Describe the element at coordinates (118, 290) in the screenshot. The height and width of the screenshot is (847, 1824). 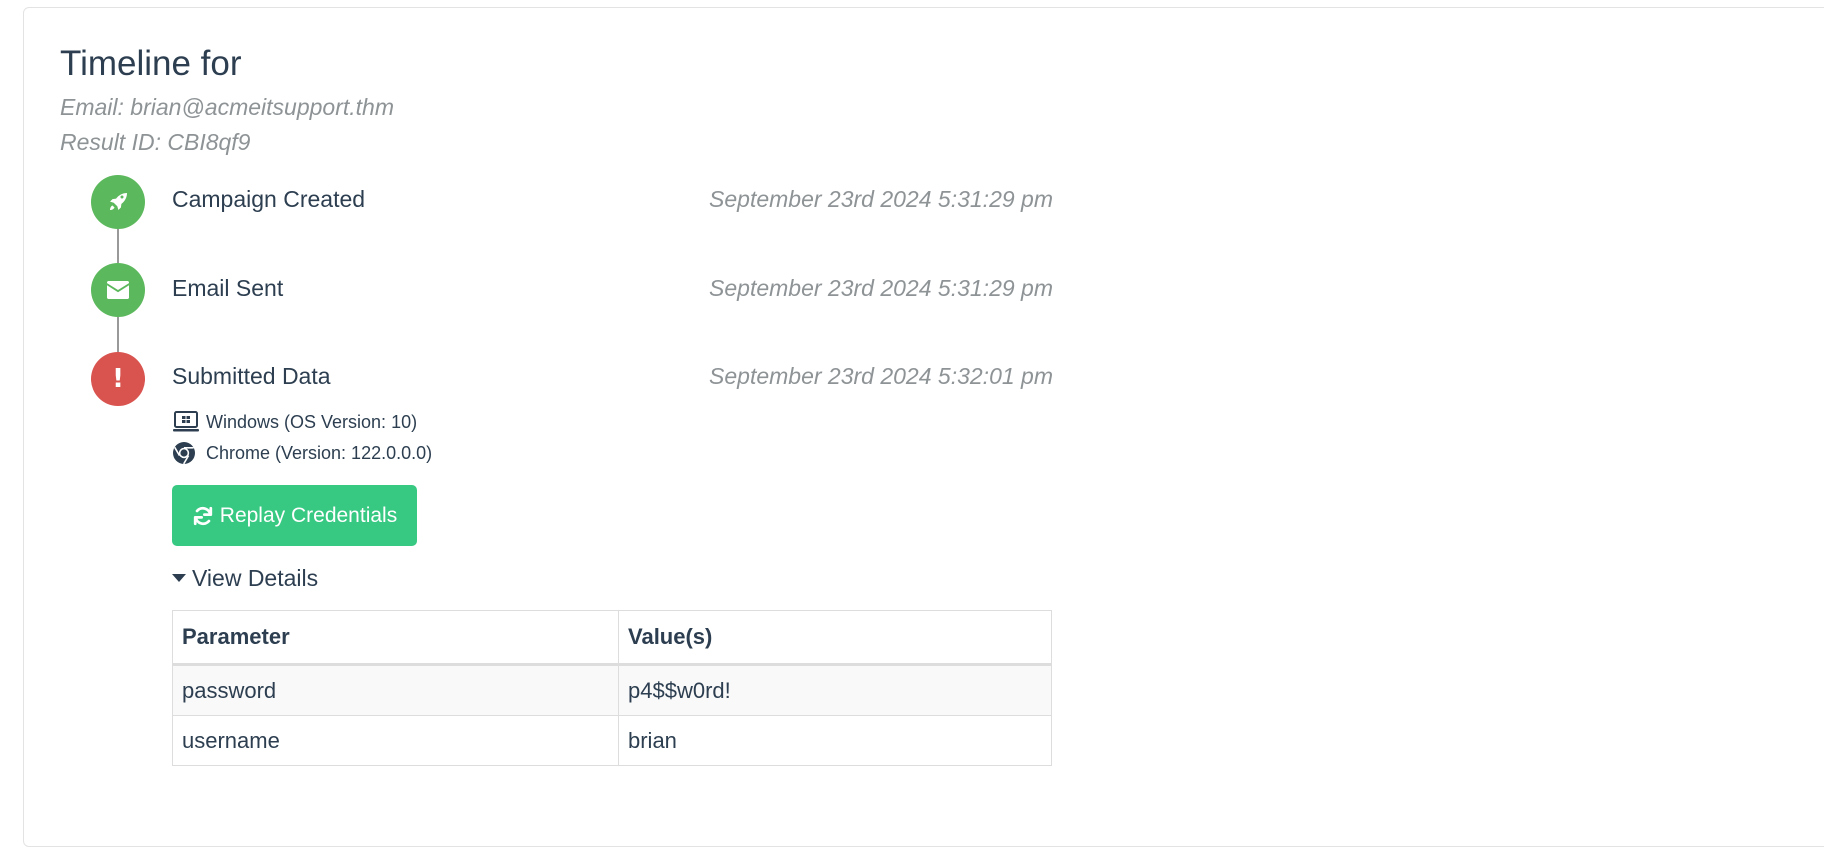
I see `envelope-icon` at that location.